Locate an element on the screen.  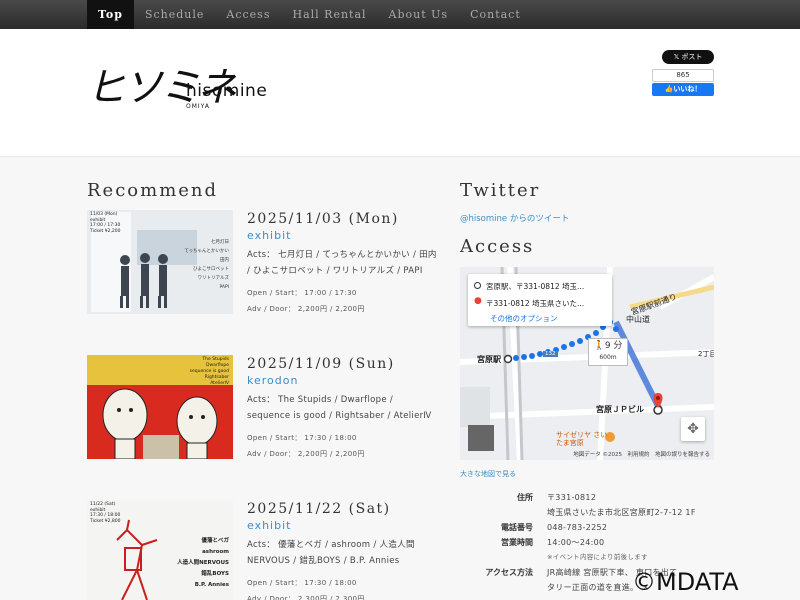
map-footer: 地図データ ©2025 利用規約 地図の誤りを報告する is located at coordinates (587, 455).